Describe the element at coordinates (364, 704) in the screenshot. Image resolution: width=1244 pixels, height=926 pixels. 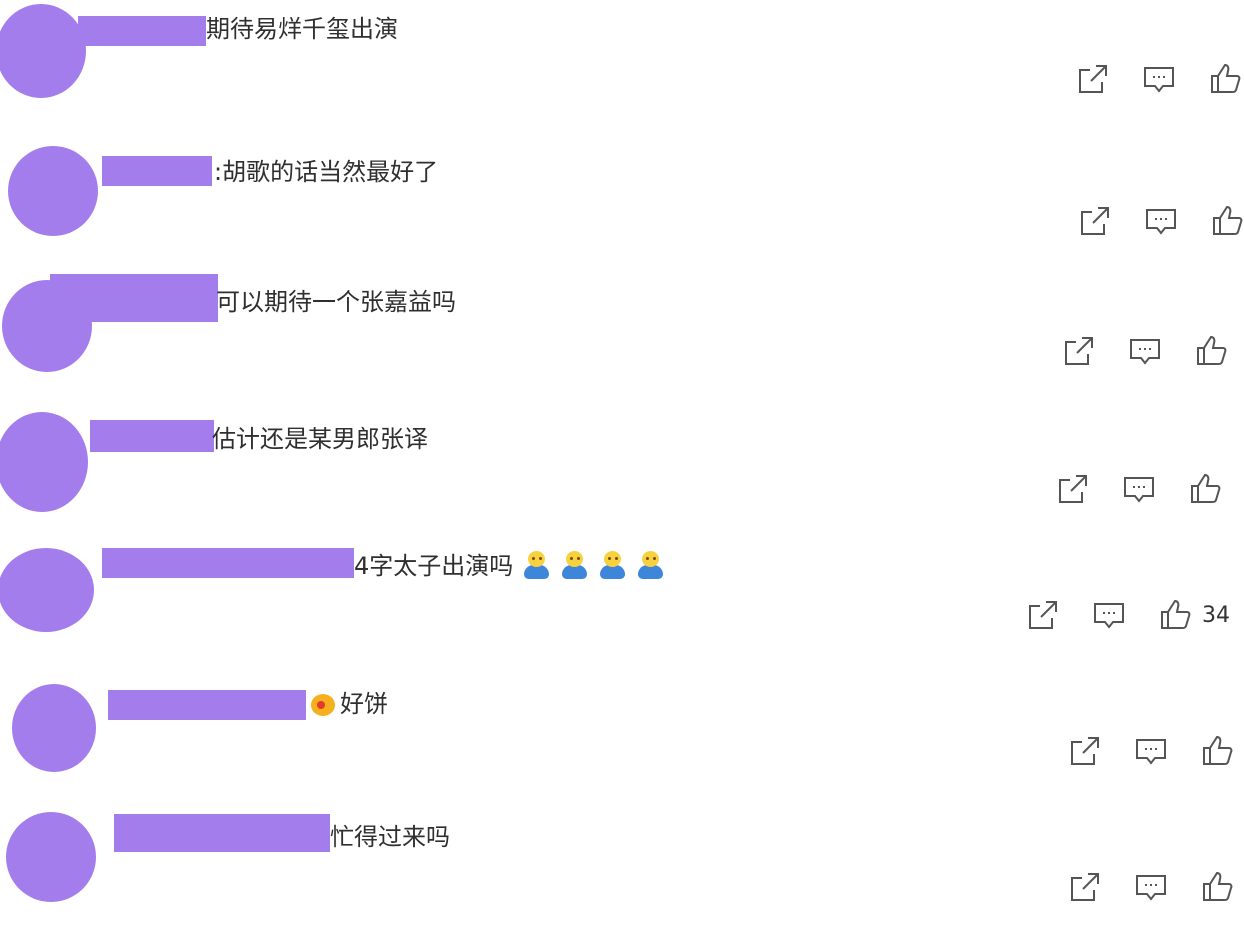
I see `comment-text-content: 好饼` at that location.